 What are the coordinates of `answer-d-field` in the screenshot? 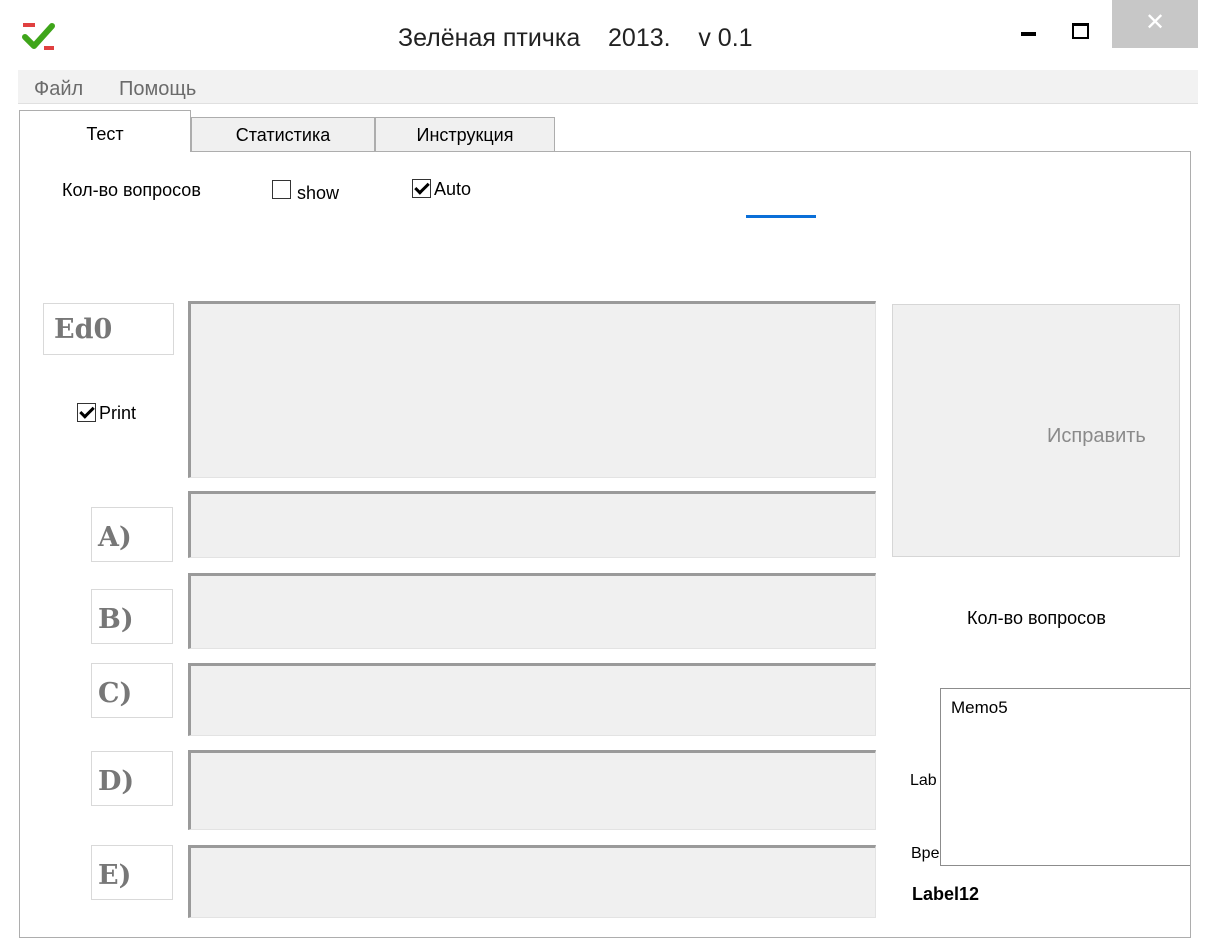 It's located at (532, 790).